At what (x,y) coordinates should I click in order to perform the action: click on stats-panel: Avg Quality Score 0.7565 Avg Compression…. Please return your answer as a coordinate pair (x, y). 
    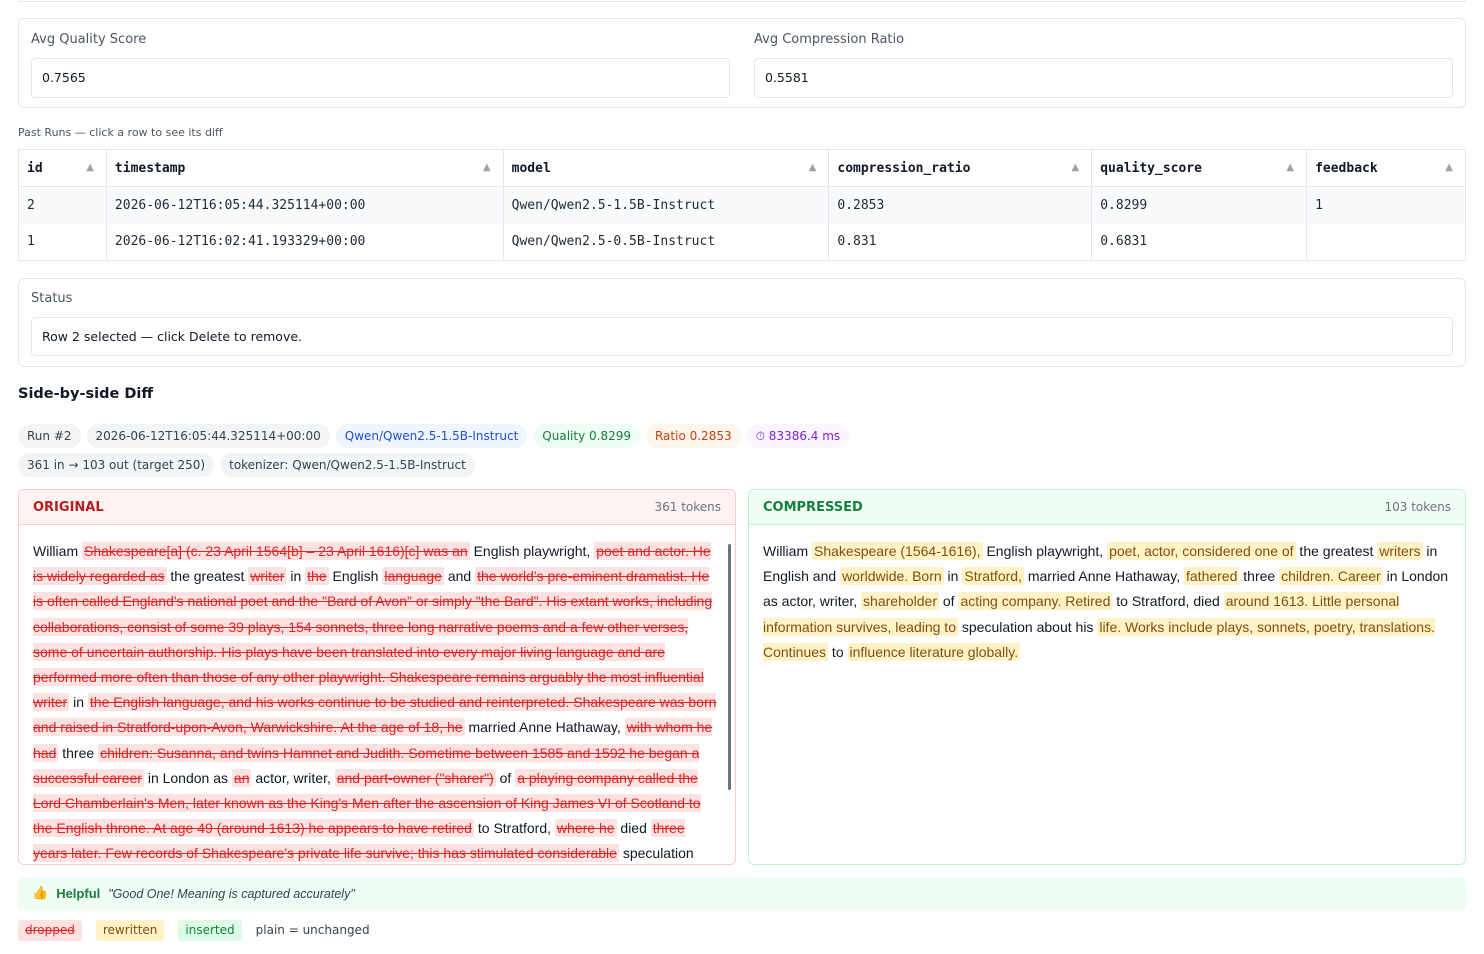
    Looking at the image, I should click on (742, 63).